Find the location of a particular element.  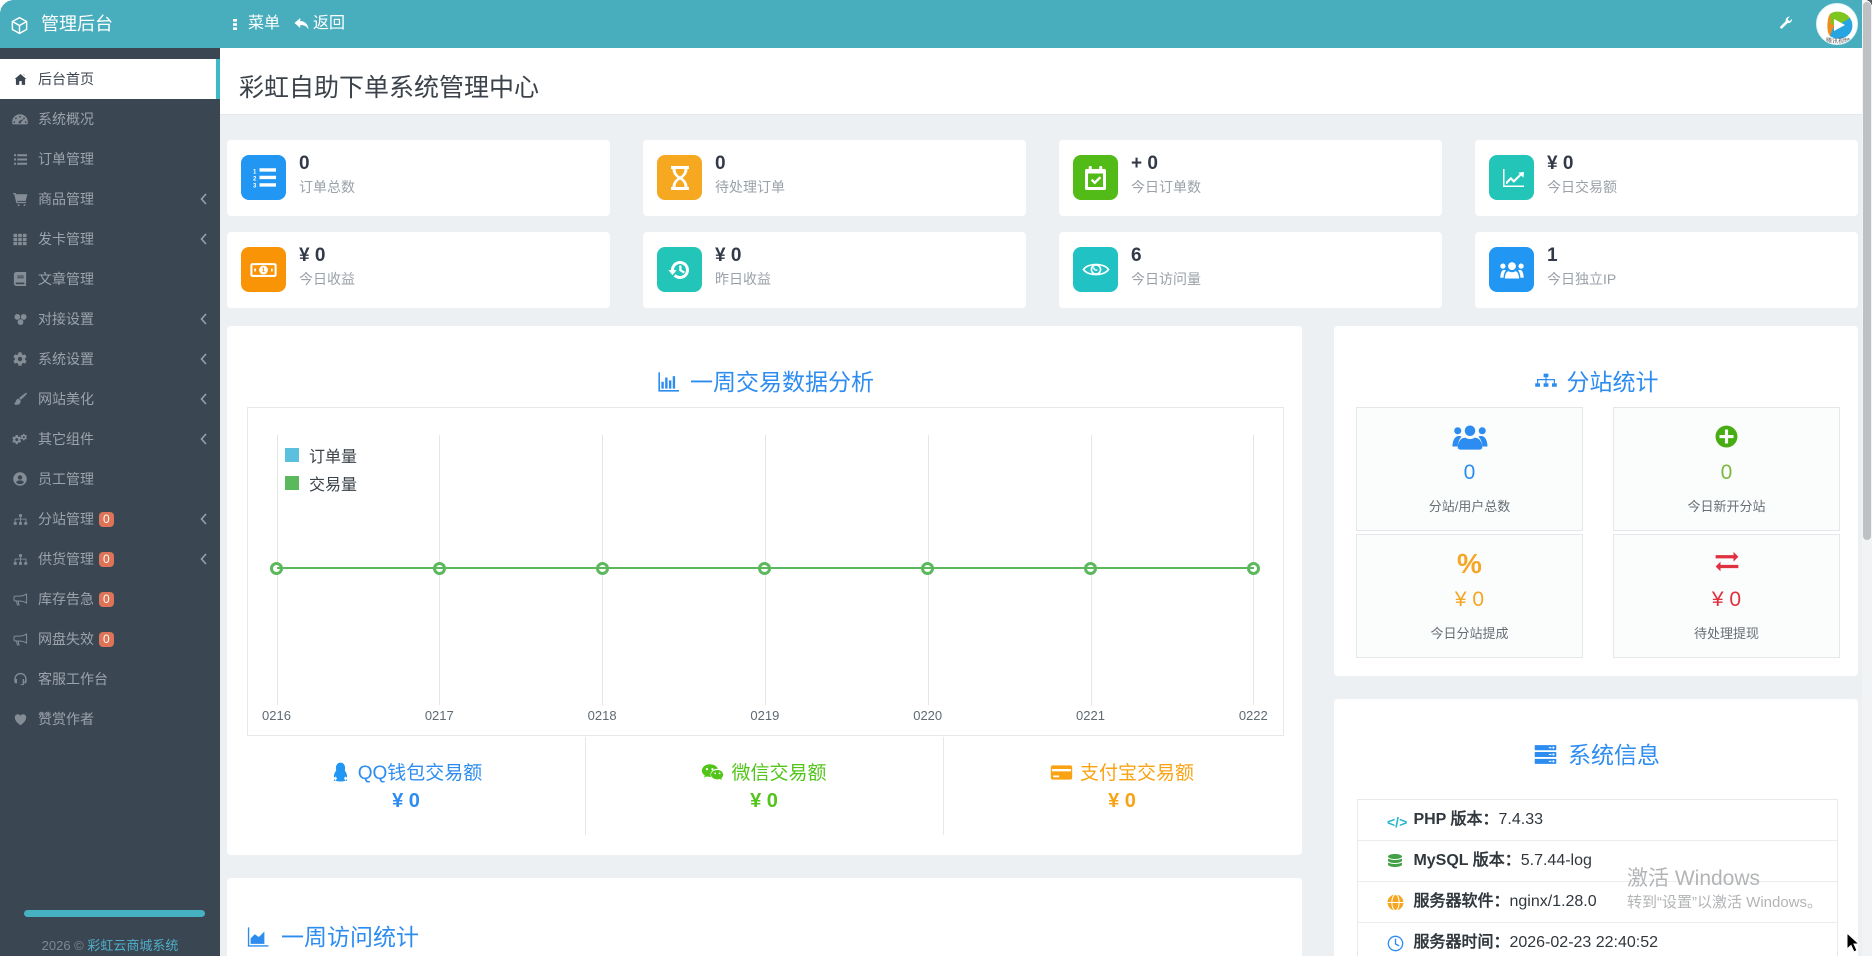

svg-text: 2 is located at coordinates (254, 178).